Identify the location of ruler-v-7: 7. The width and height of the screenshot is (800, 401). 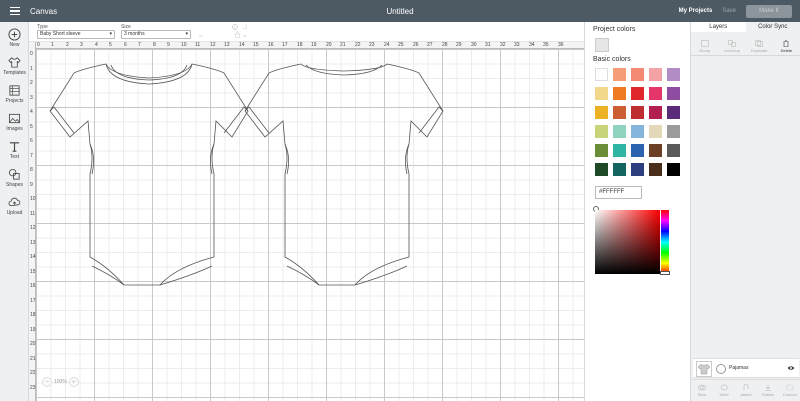
(31, 156).